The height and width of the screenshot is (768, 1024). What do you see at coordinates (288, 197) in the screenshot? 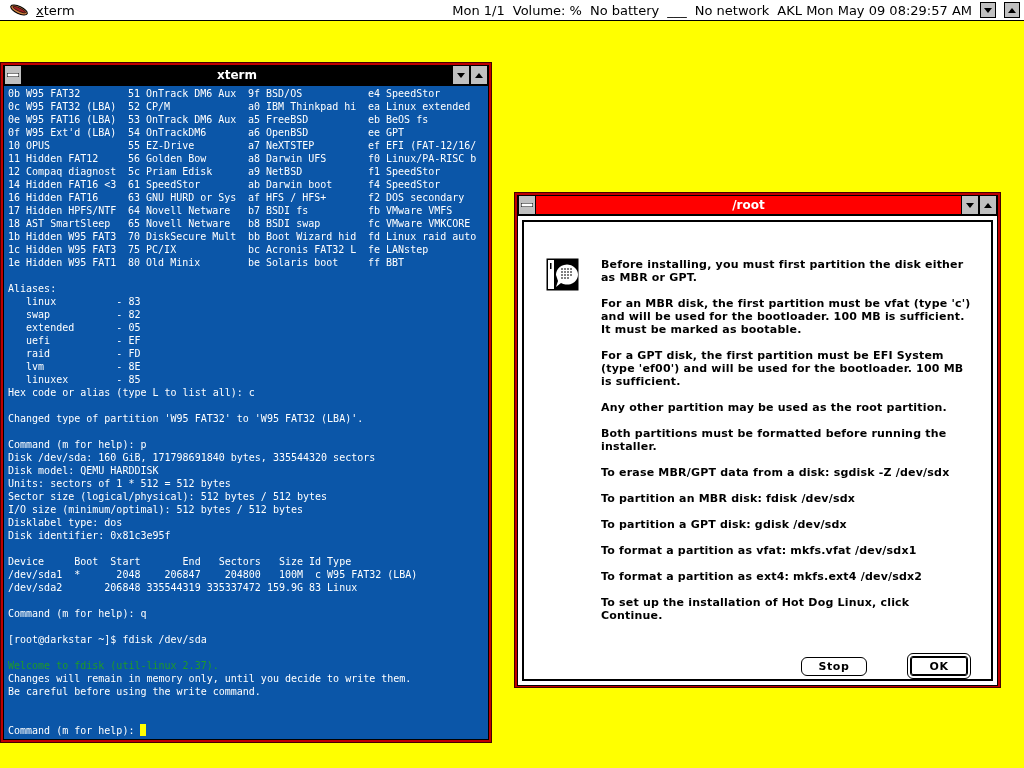
I see `partition-type: af HFS / HFS+` at bounding box center [288, 197].